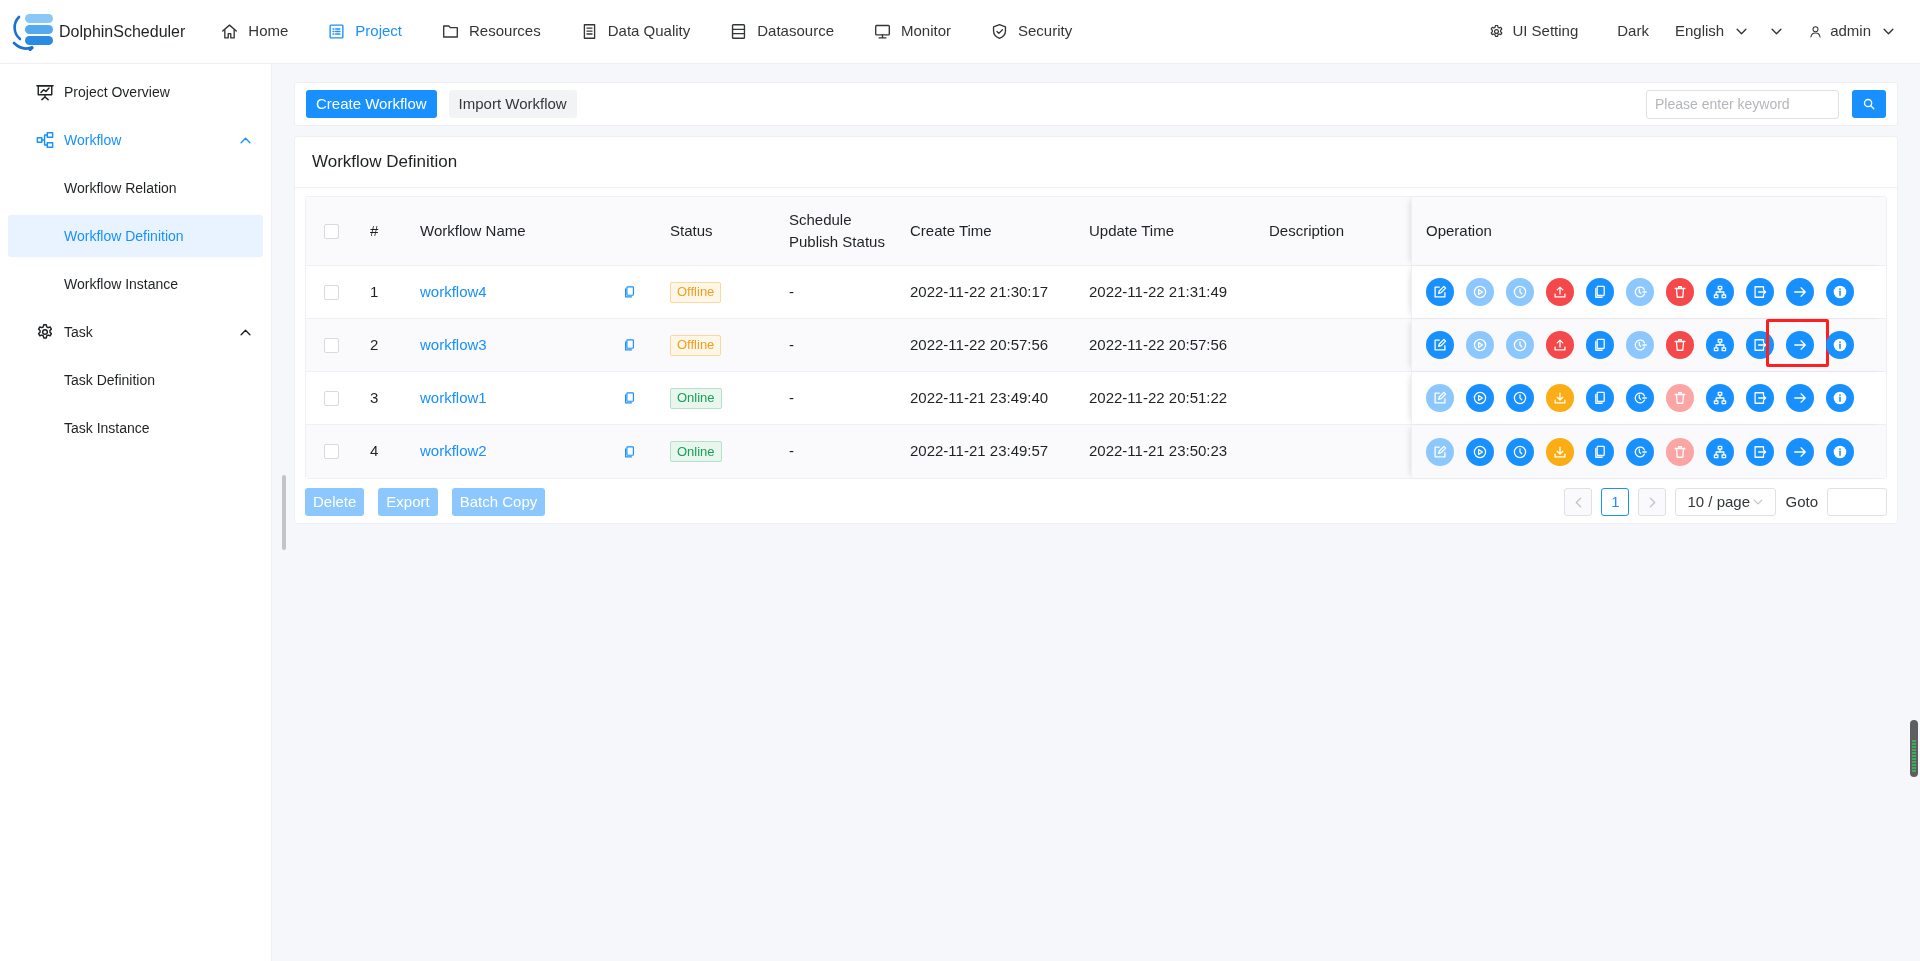  I want to click on goto-field, so click(1857, 502).